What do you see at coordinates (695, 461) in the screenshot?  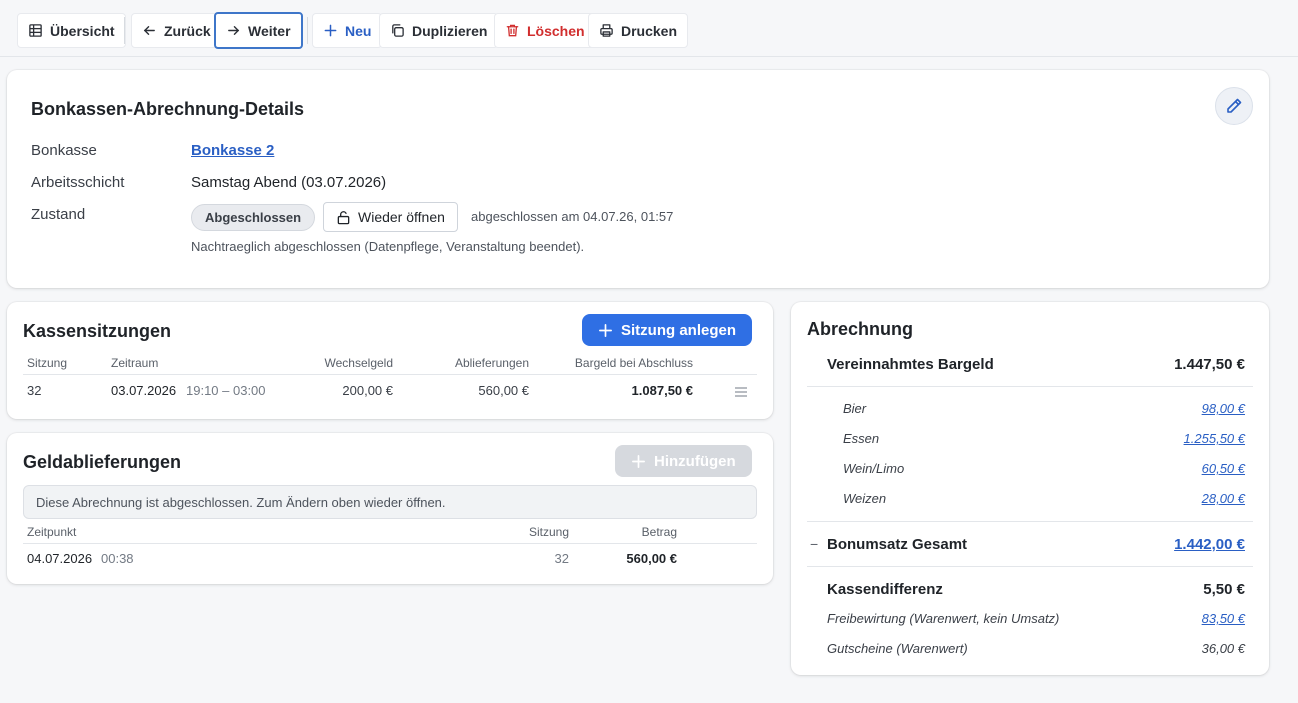 I see `add-delivery-label: Hinzufügen` at bounding box center [695, 461].